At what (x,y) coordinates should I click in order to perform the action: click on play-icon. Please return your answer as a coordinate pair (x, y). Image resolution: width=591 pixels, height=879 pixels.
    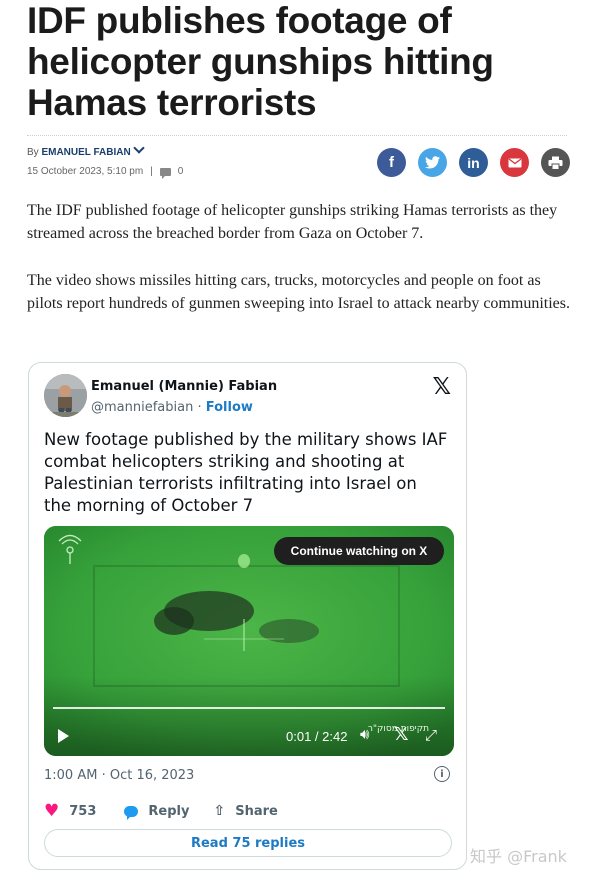
    Looking at the image, I should click on (63, 736).